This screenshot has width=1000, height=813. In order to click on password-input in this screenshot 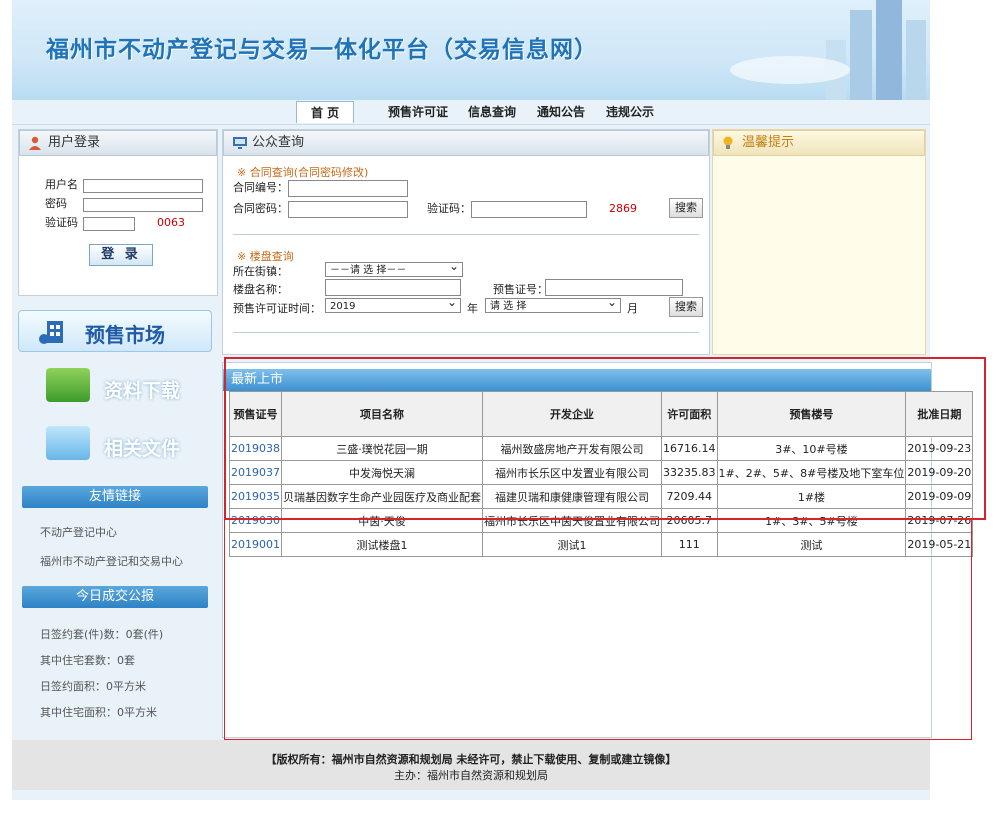, I will do `click(143, 204)`.